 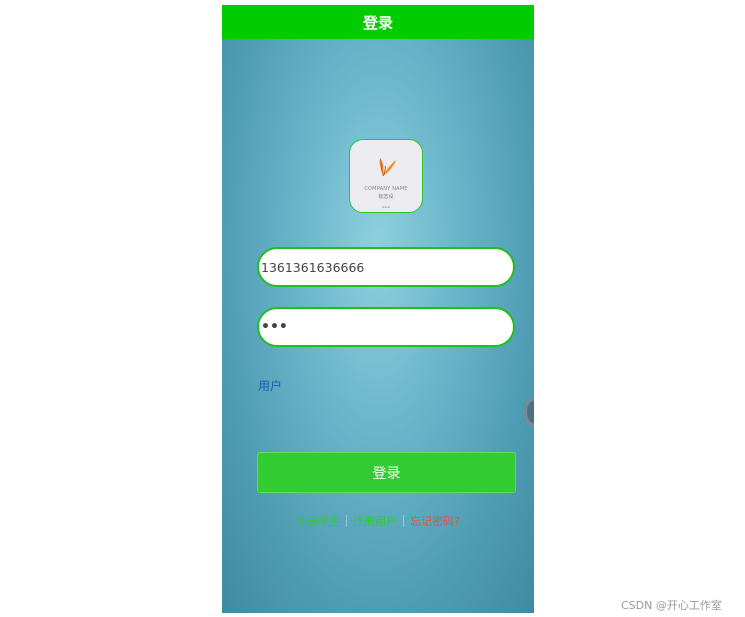 What do you see at coordinates (387, 167) in the screenshot?
I see `logo-leaf-icon` at bounding box center [387, 167].